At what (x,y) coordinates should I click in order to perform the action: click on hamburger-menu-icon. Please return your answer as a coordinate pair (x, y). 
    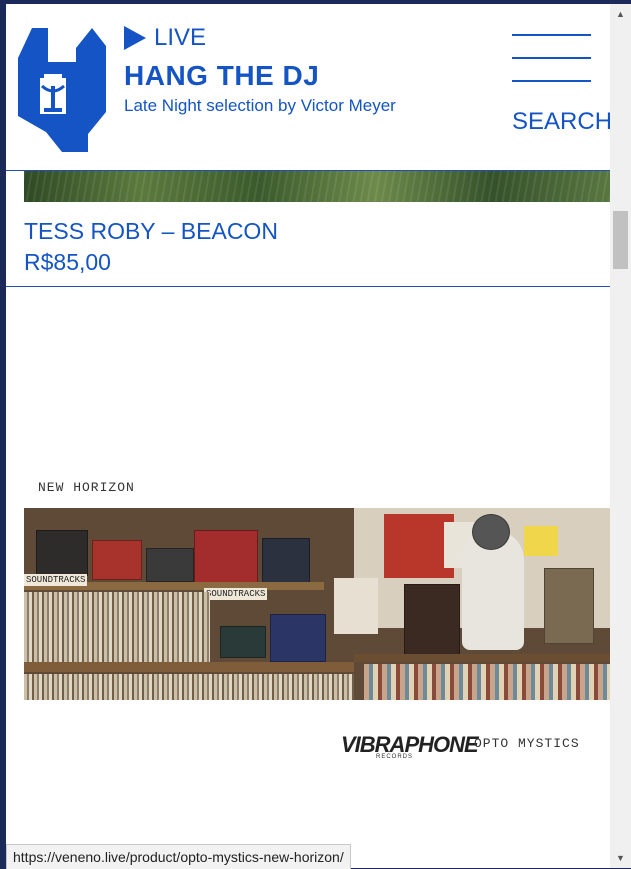
    Looking at the image, I should click on (551, 68).